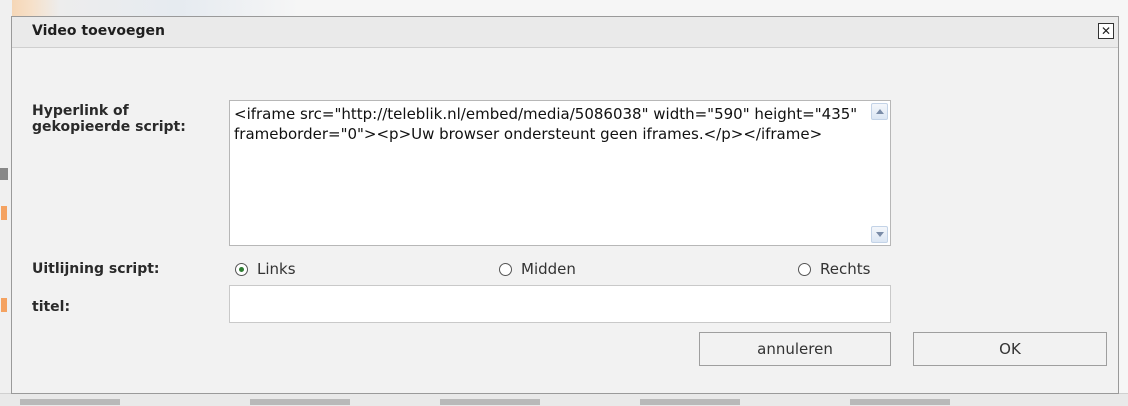 This screenshot has height=406, width=1128. What do you see at coordinates (51, 307) in the screenshot?
I see `title-label: titel:` at bounding box center [51, 307].